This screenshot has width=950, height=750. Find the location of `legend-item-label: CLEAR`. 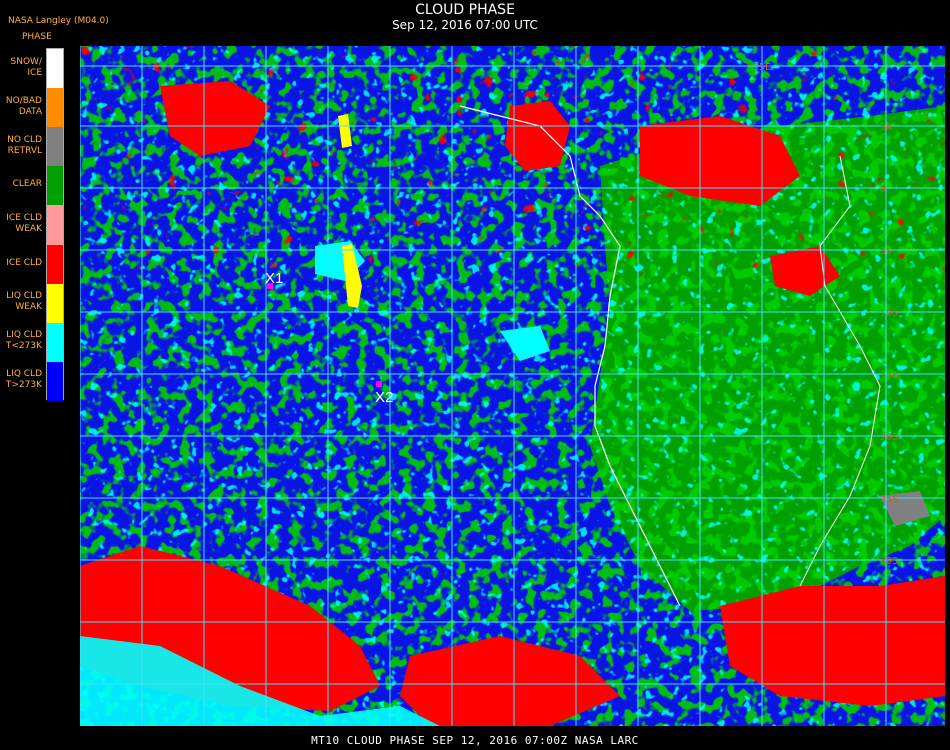

legend-item-label: CLEAR is located at coordinates (27, 184).